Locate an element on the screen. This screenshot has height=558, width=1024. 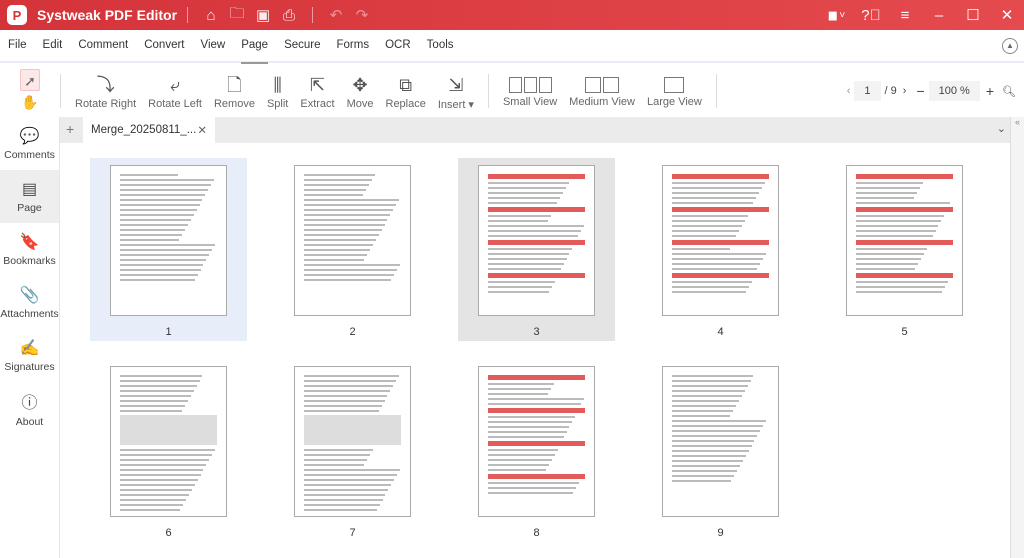
menu-page: Page is located at coordinates (254, 46).